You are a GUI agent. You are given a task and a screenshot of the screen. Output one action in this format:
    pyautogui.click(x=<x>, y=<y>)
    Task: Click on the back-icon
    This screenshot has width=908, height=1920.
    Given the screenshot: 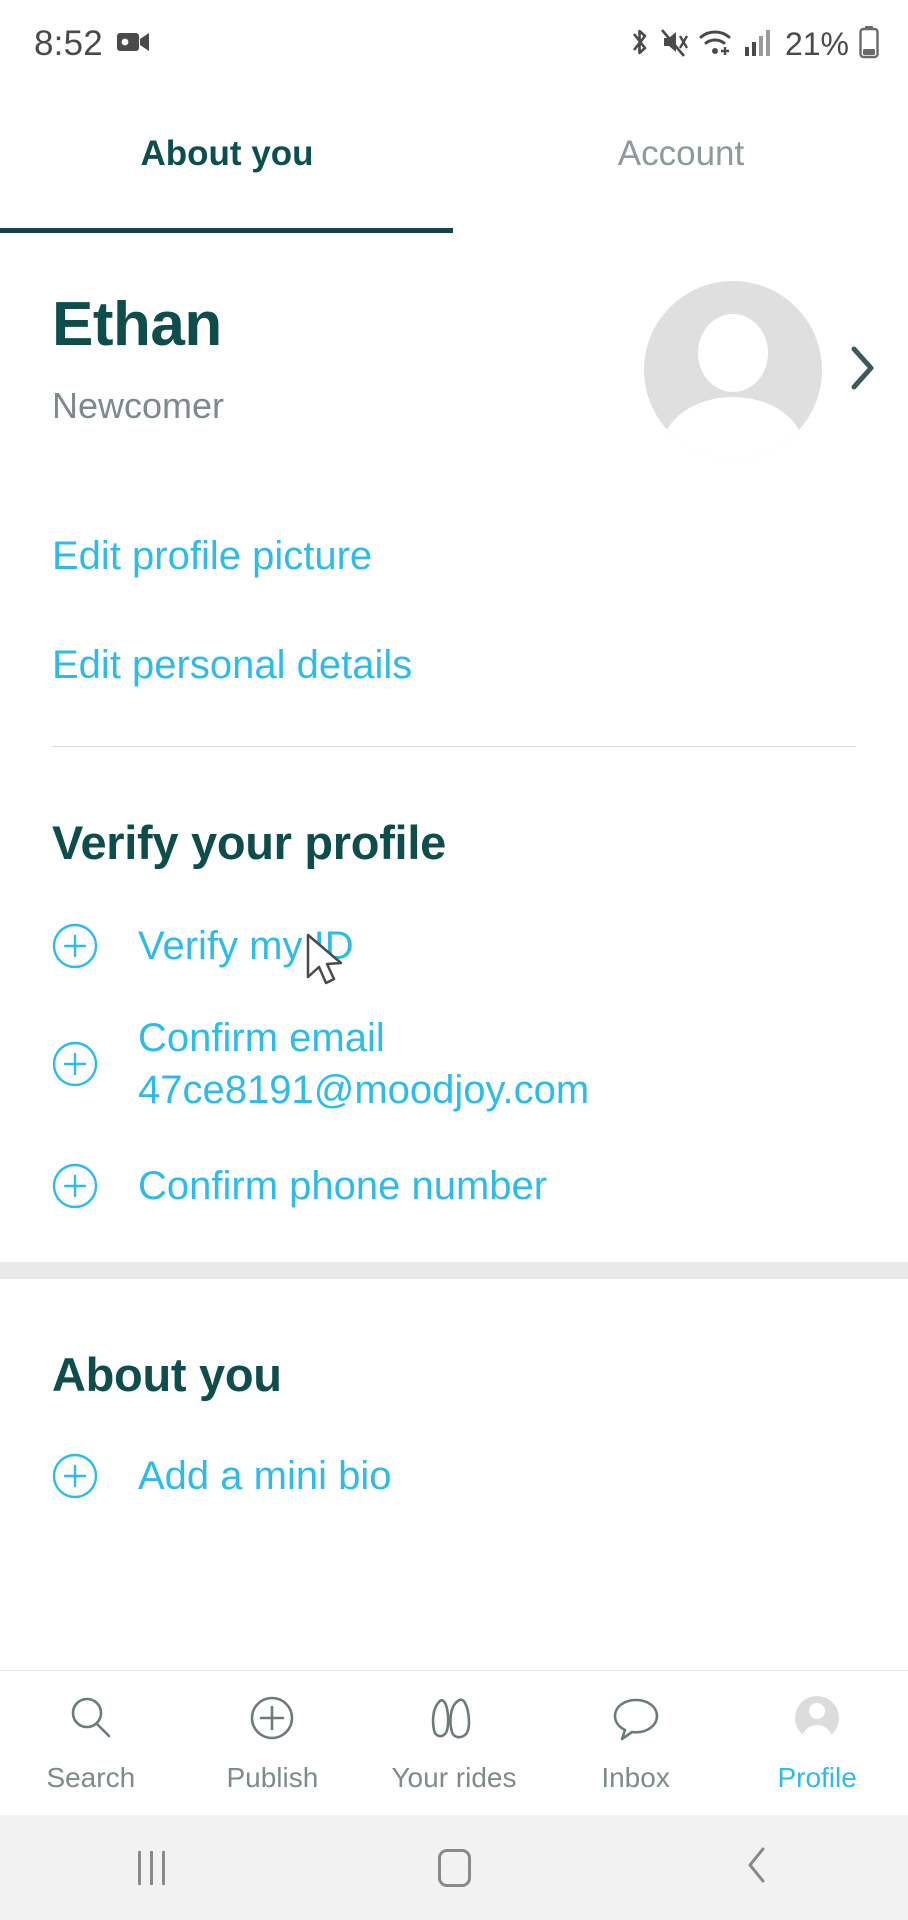 What is the action you would take?
    pyautogui.click(x=757, y=1867)
    